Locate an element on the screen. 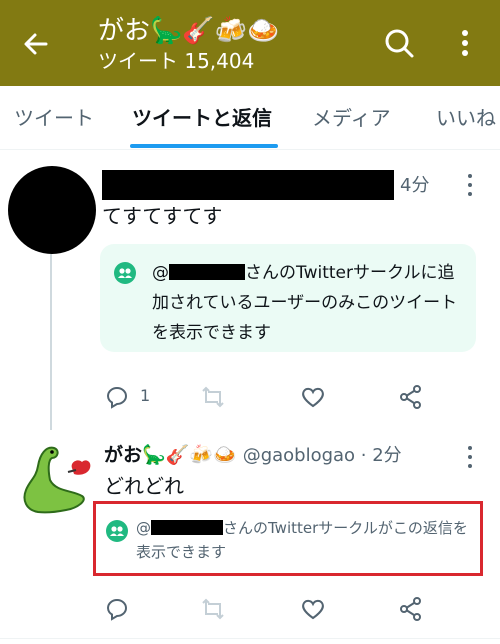 The image size is (500, 644). author-name: がお🦕🎸🍻🍛 is located at coordinates (170, 455).